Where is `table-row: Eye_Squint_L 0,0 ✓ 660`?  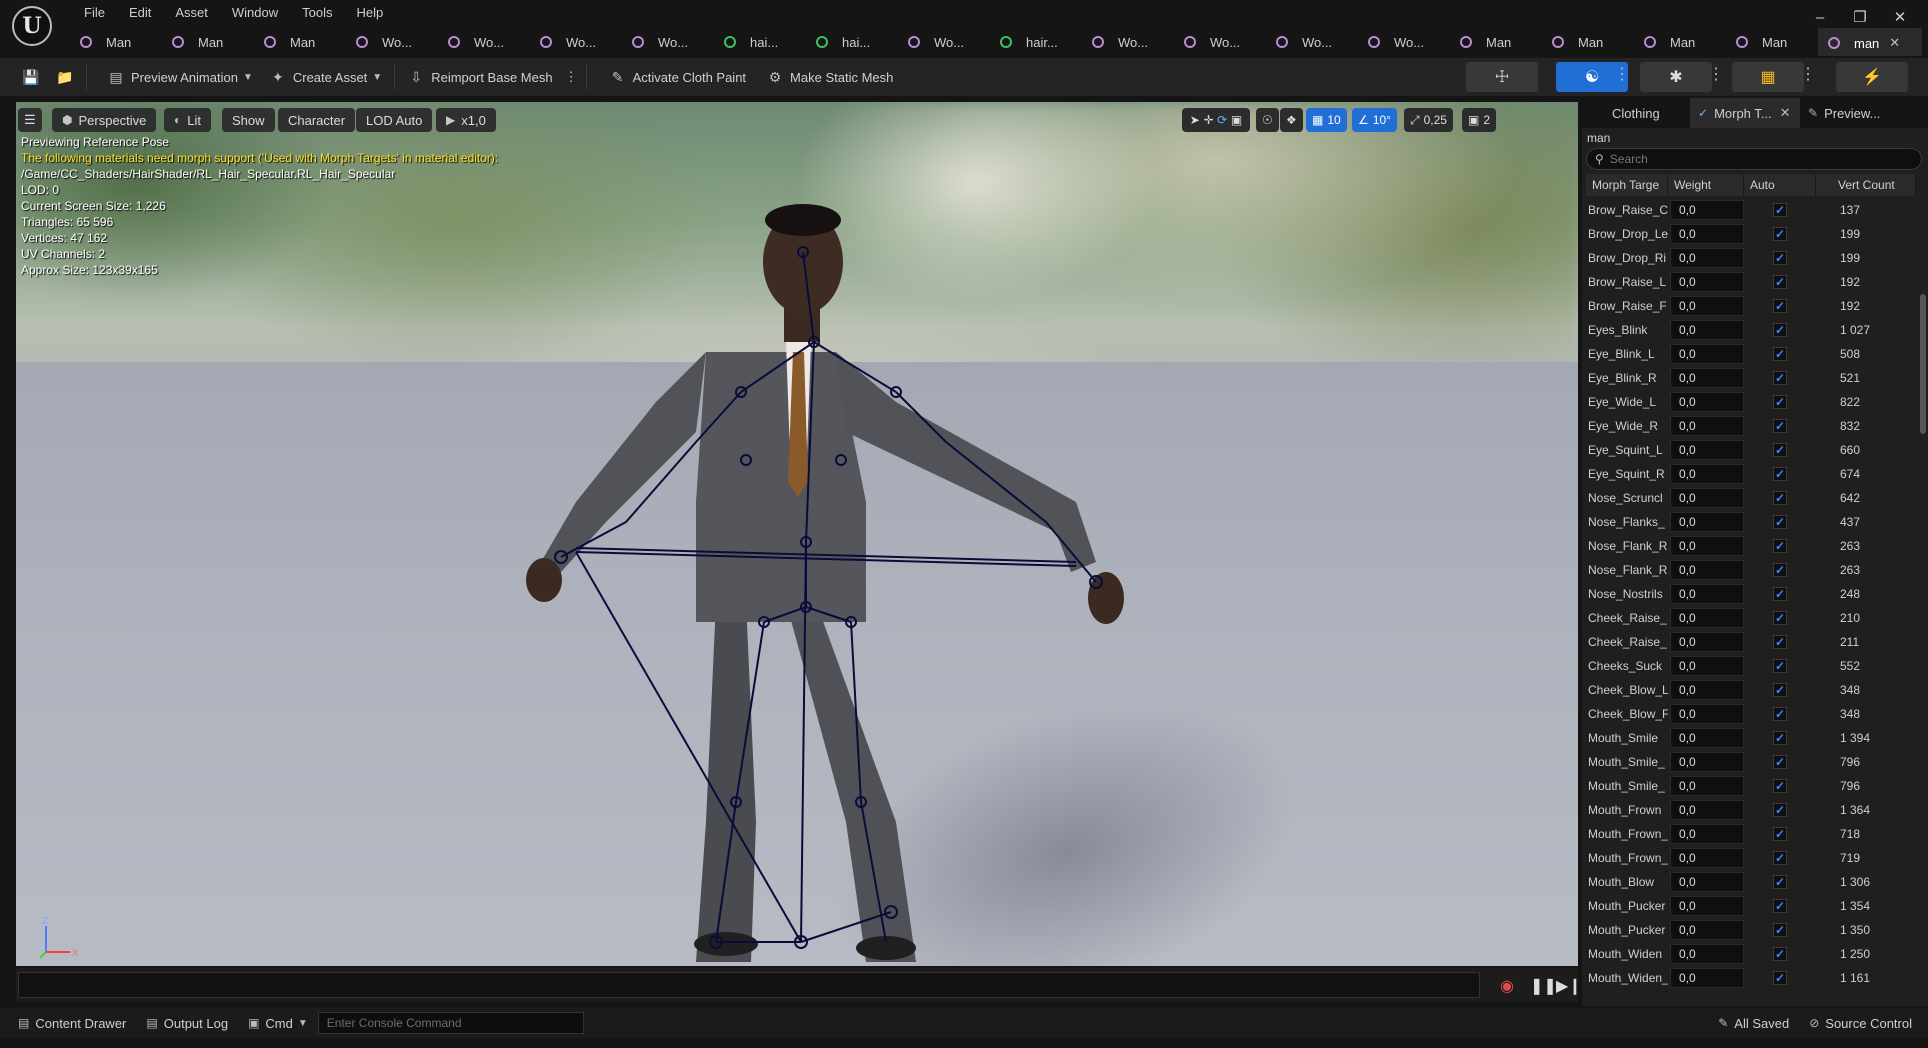 table-row: Eye_Squint_L 0,0 ✓ 660 is located at coordinates (1751, 450).